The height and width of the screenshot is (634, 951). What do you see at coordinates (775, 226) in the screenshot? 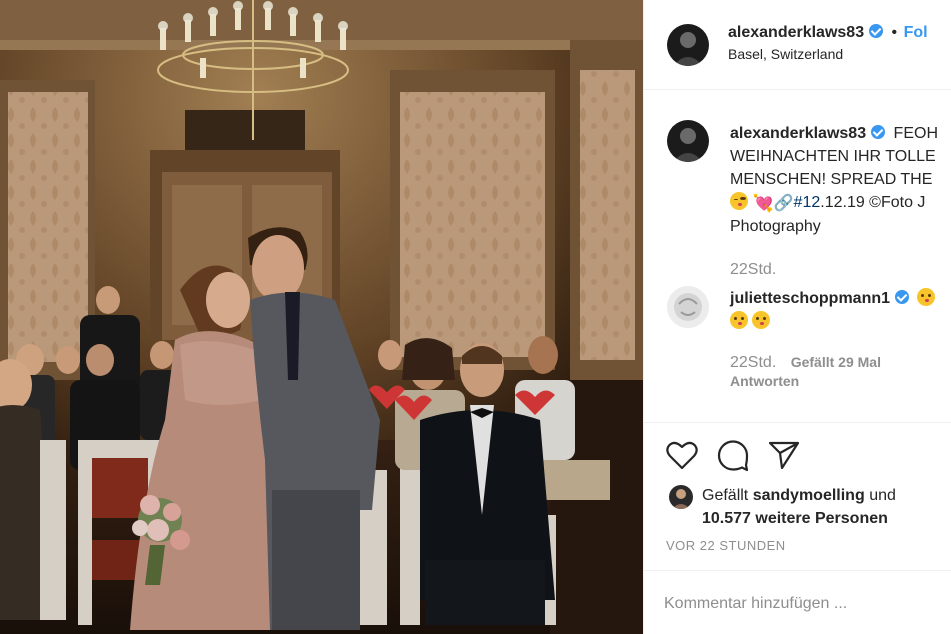
I see `caption-text-line5: Photography` at bounding box center [775, 226].